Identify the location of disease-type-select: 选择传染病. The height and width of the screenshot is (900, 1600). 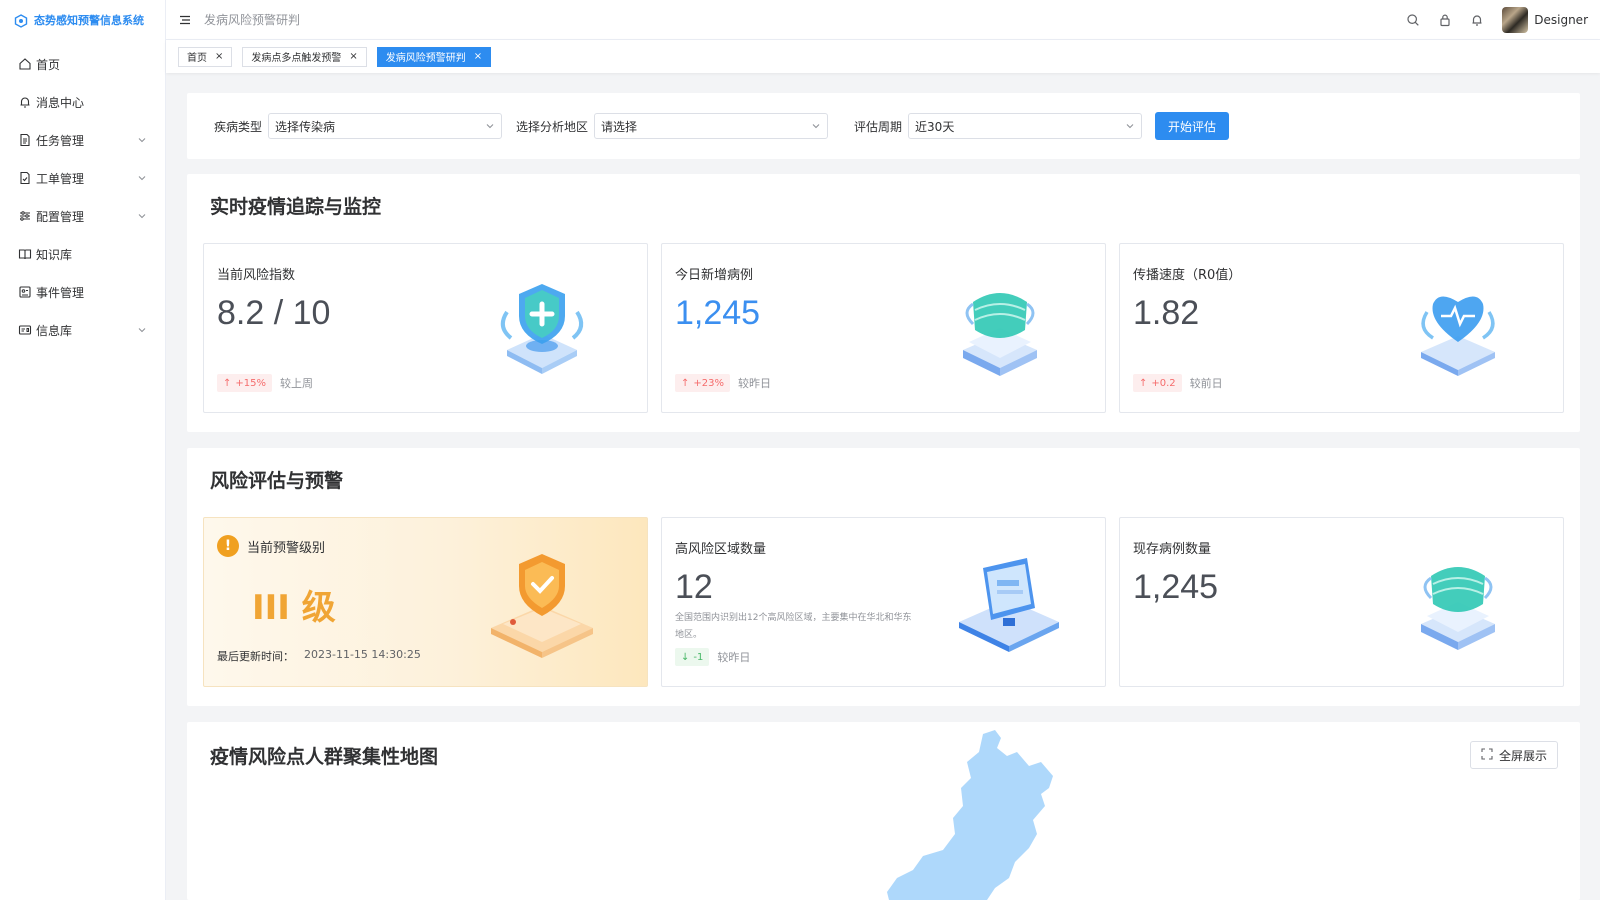
(385, 126).